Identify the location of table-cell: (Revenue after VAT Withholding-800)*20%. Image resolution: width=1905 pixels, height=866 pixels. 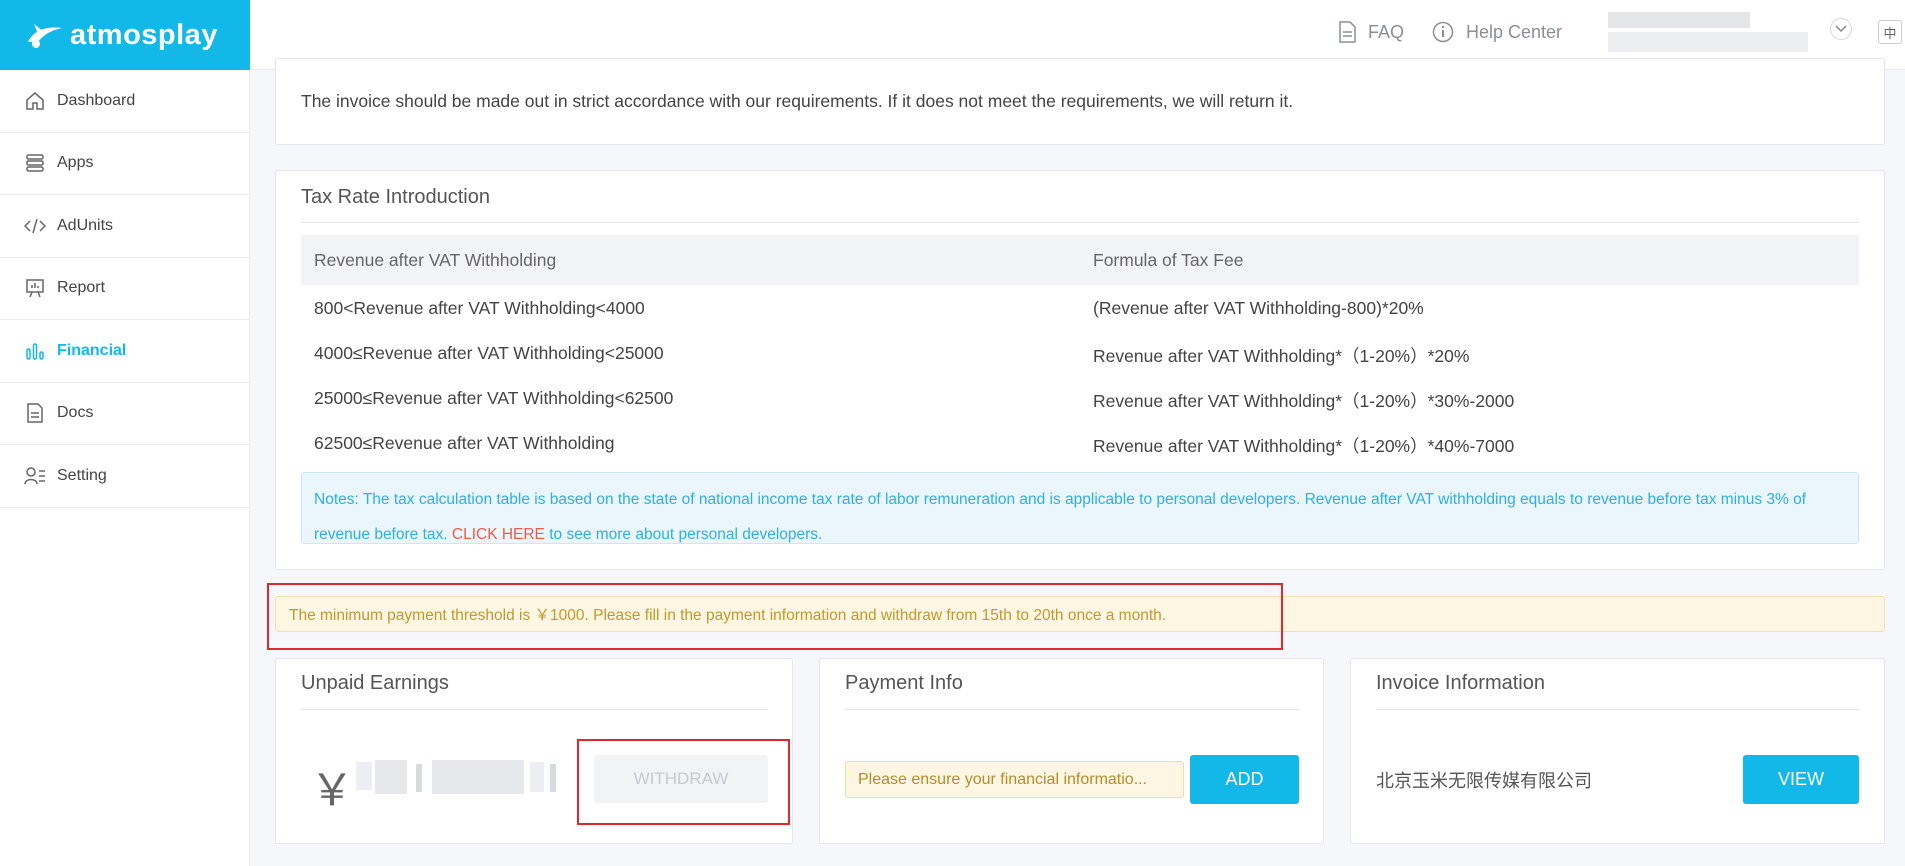
(1258, 308).